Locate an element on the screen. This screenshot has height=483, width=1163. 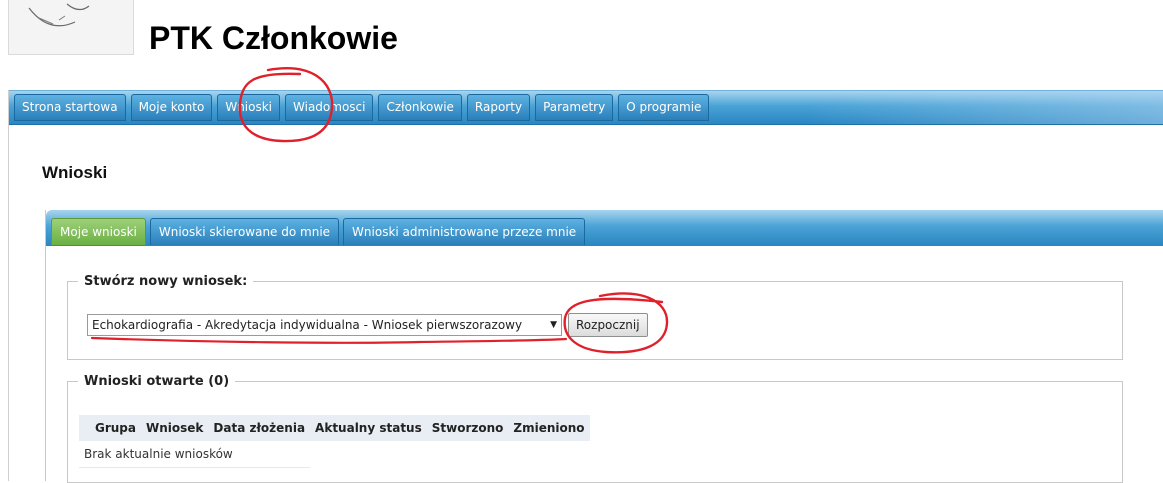
tab-czlonkowie: Członkowie is located at coordinates (420, 107).